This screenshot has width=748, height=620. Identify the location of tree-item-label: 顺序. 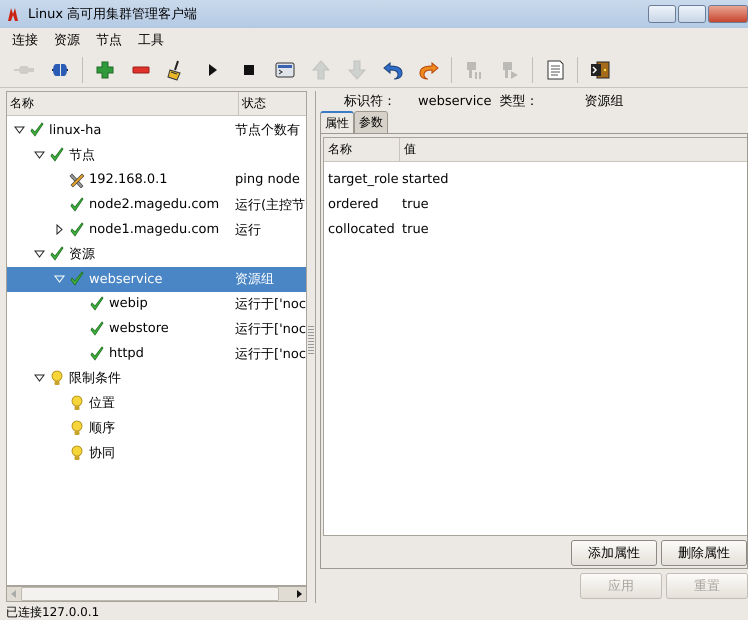
(102, 428).